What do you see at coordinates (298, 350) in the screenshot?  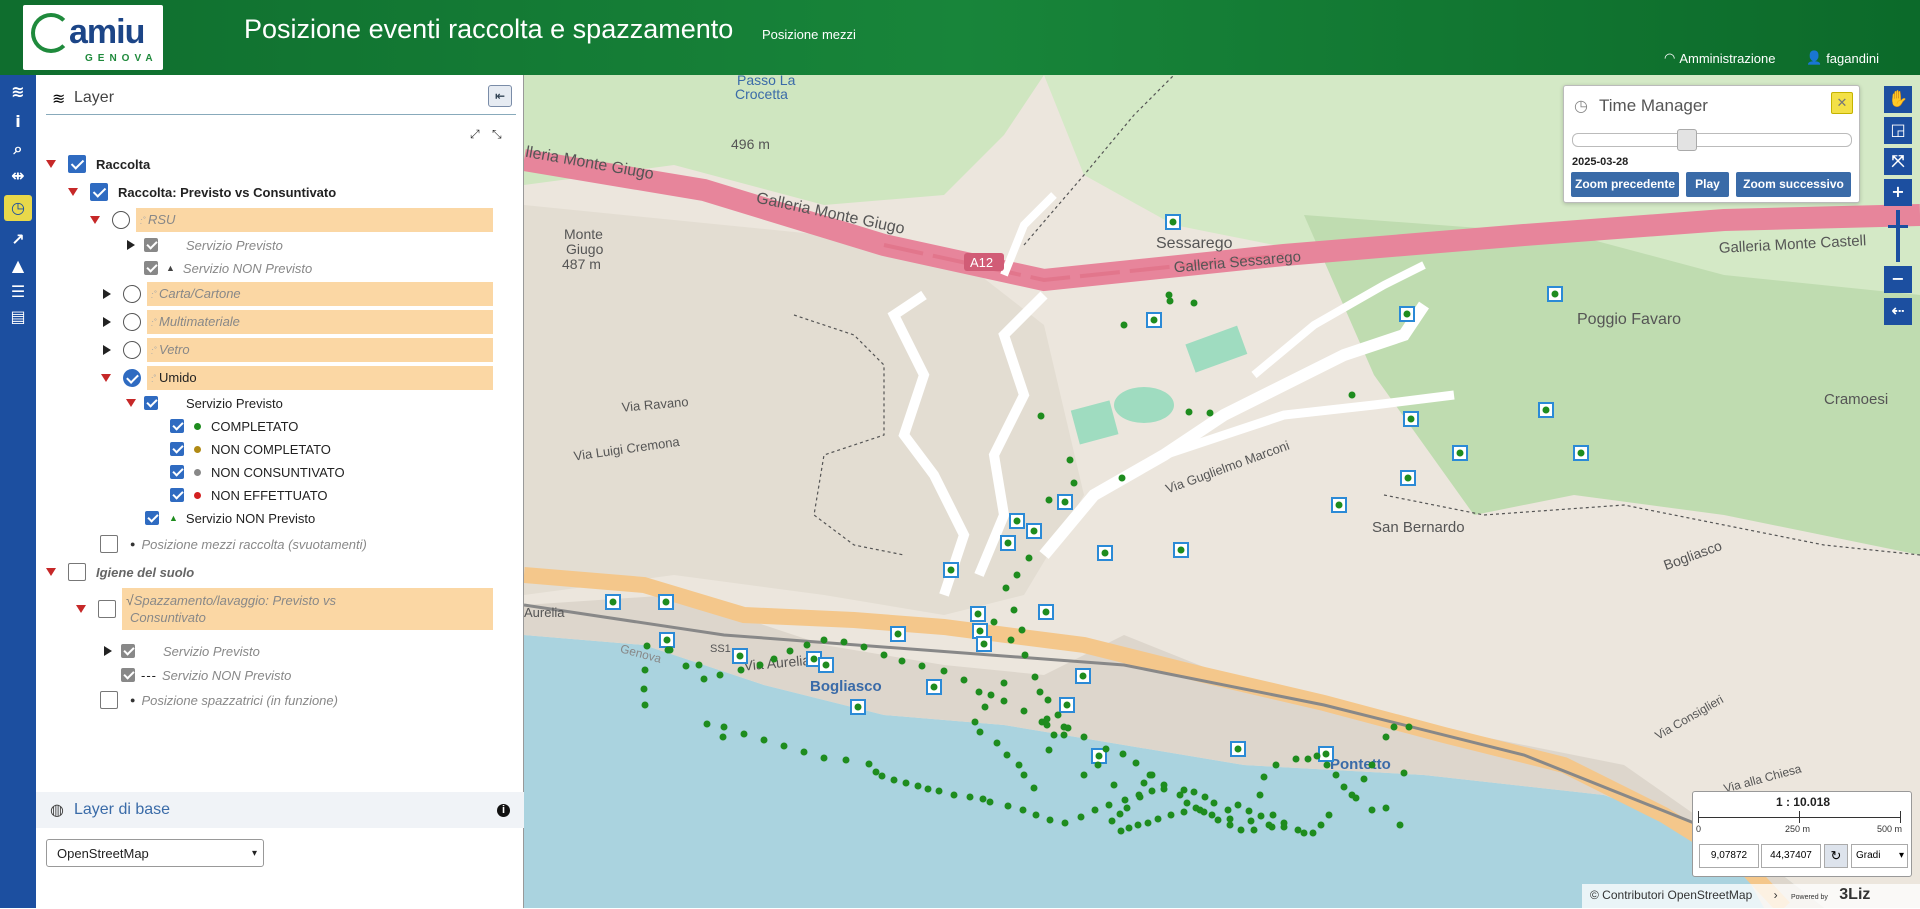 I see `layer-vetro: :˚ Vetro` at bounding box center [298, 350].